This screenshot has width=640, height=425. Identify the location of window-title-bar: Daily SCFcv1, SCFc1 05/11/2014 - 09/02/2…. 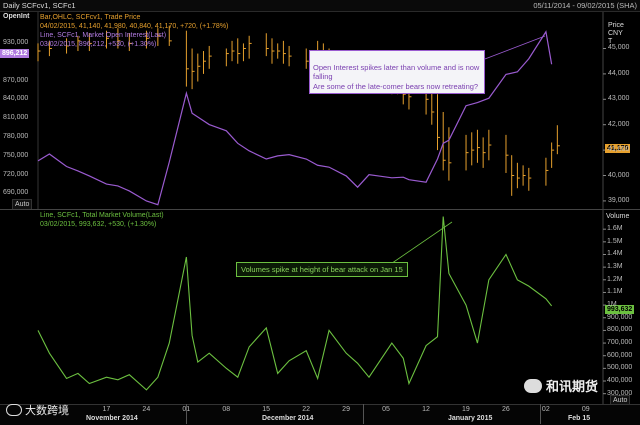
(320, 6).